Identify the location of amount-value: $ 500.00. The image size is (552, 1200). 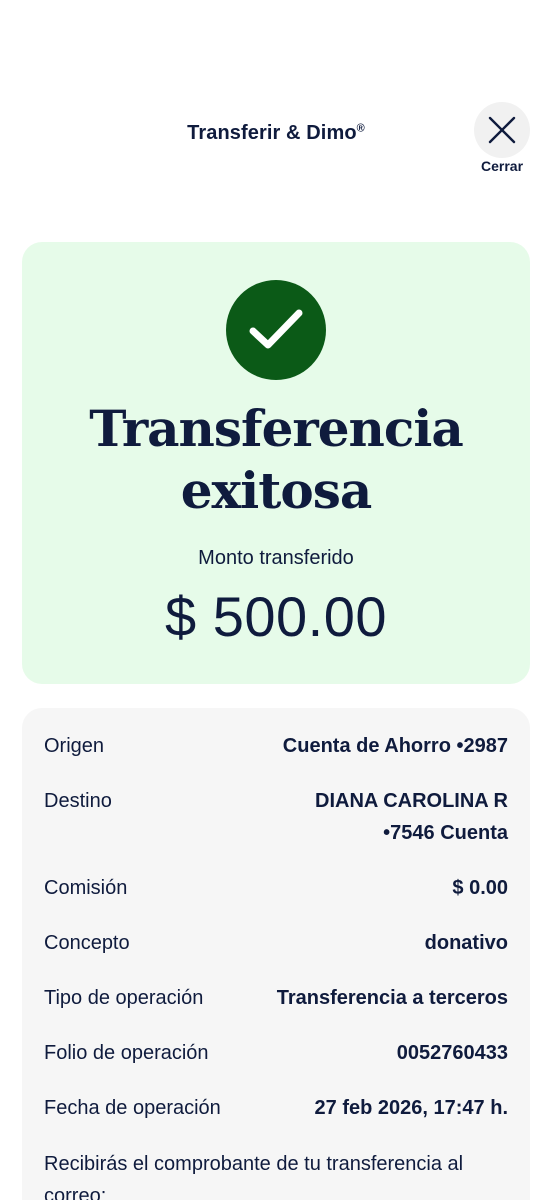
(276, 616).